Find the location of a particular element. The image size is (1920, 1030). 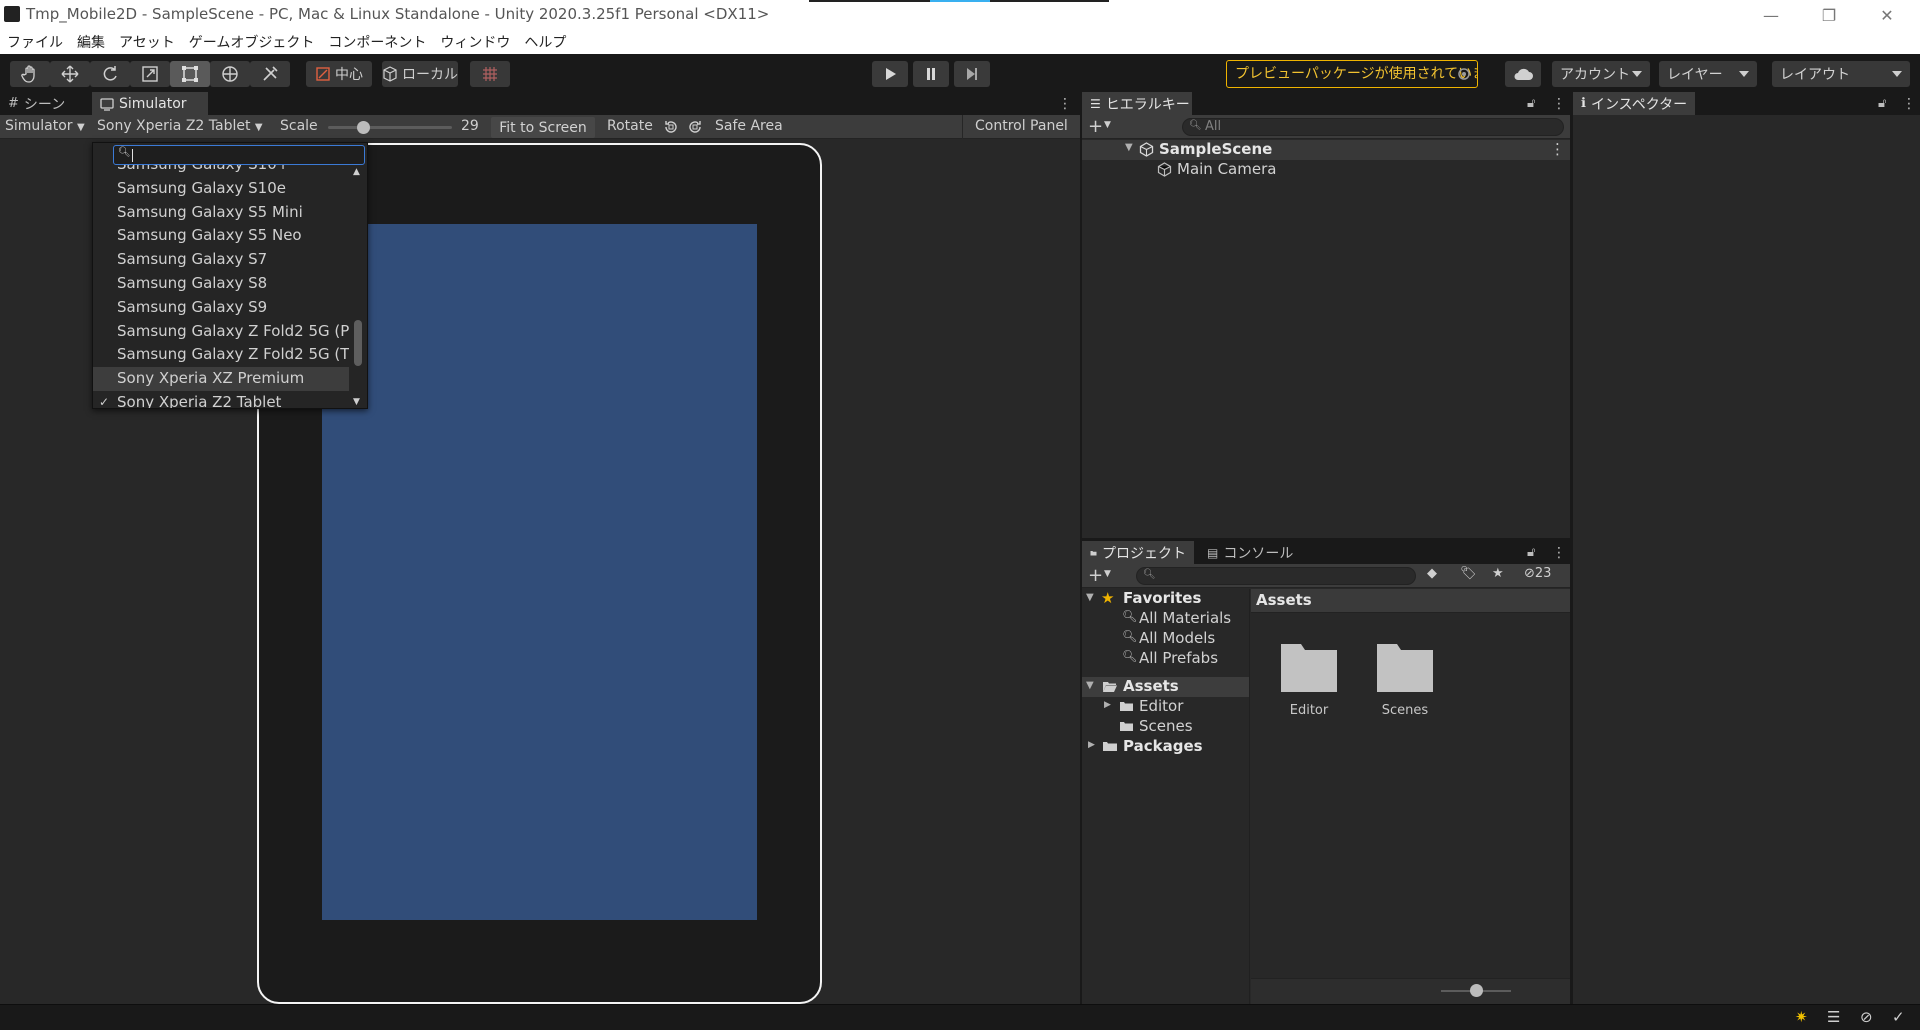

tab-simulator: Simulator is located at coordinates (150, 103).